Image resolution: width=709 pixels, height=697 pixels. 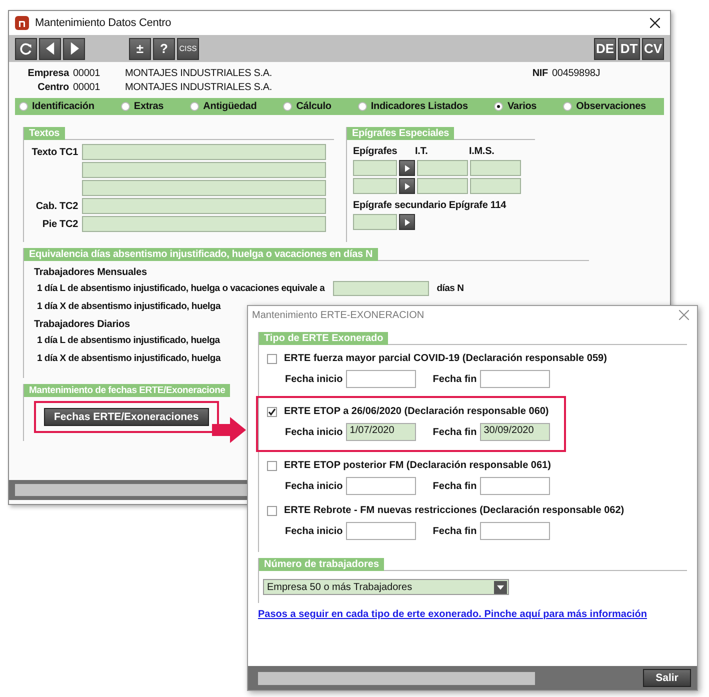 What do you see at coordinates (450, 288) in the screenshot?
I see `unit-label: días N` at bounding box center [450, 288].